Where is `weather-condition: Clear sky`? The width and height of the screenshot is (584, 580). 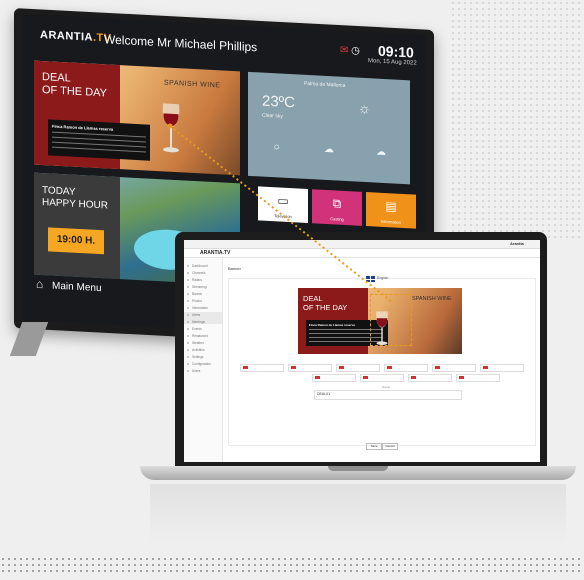
weather-condition: Clear sky is located at coordinates (272, 116).